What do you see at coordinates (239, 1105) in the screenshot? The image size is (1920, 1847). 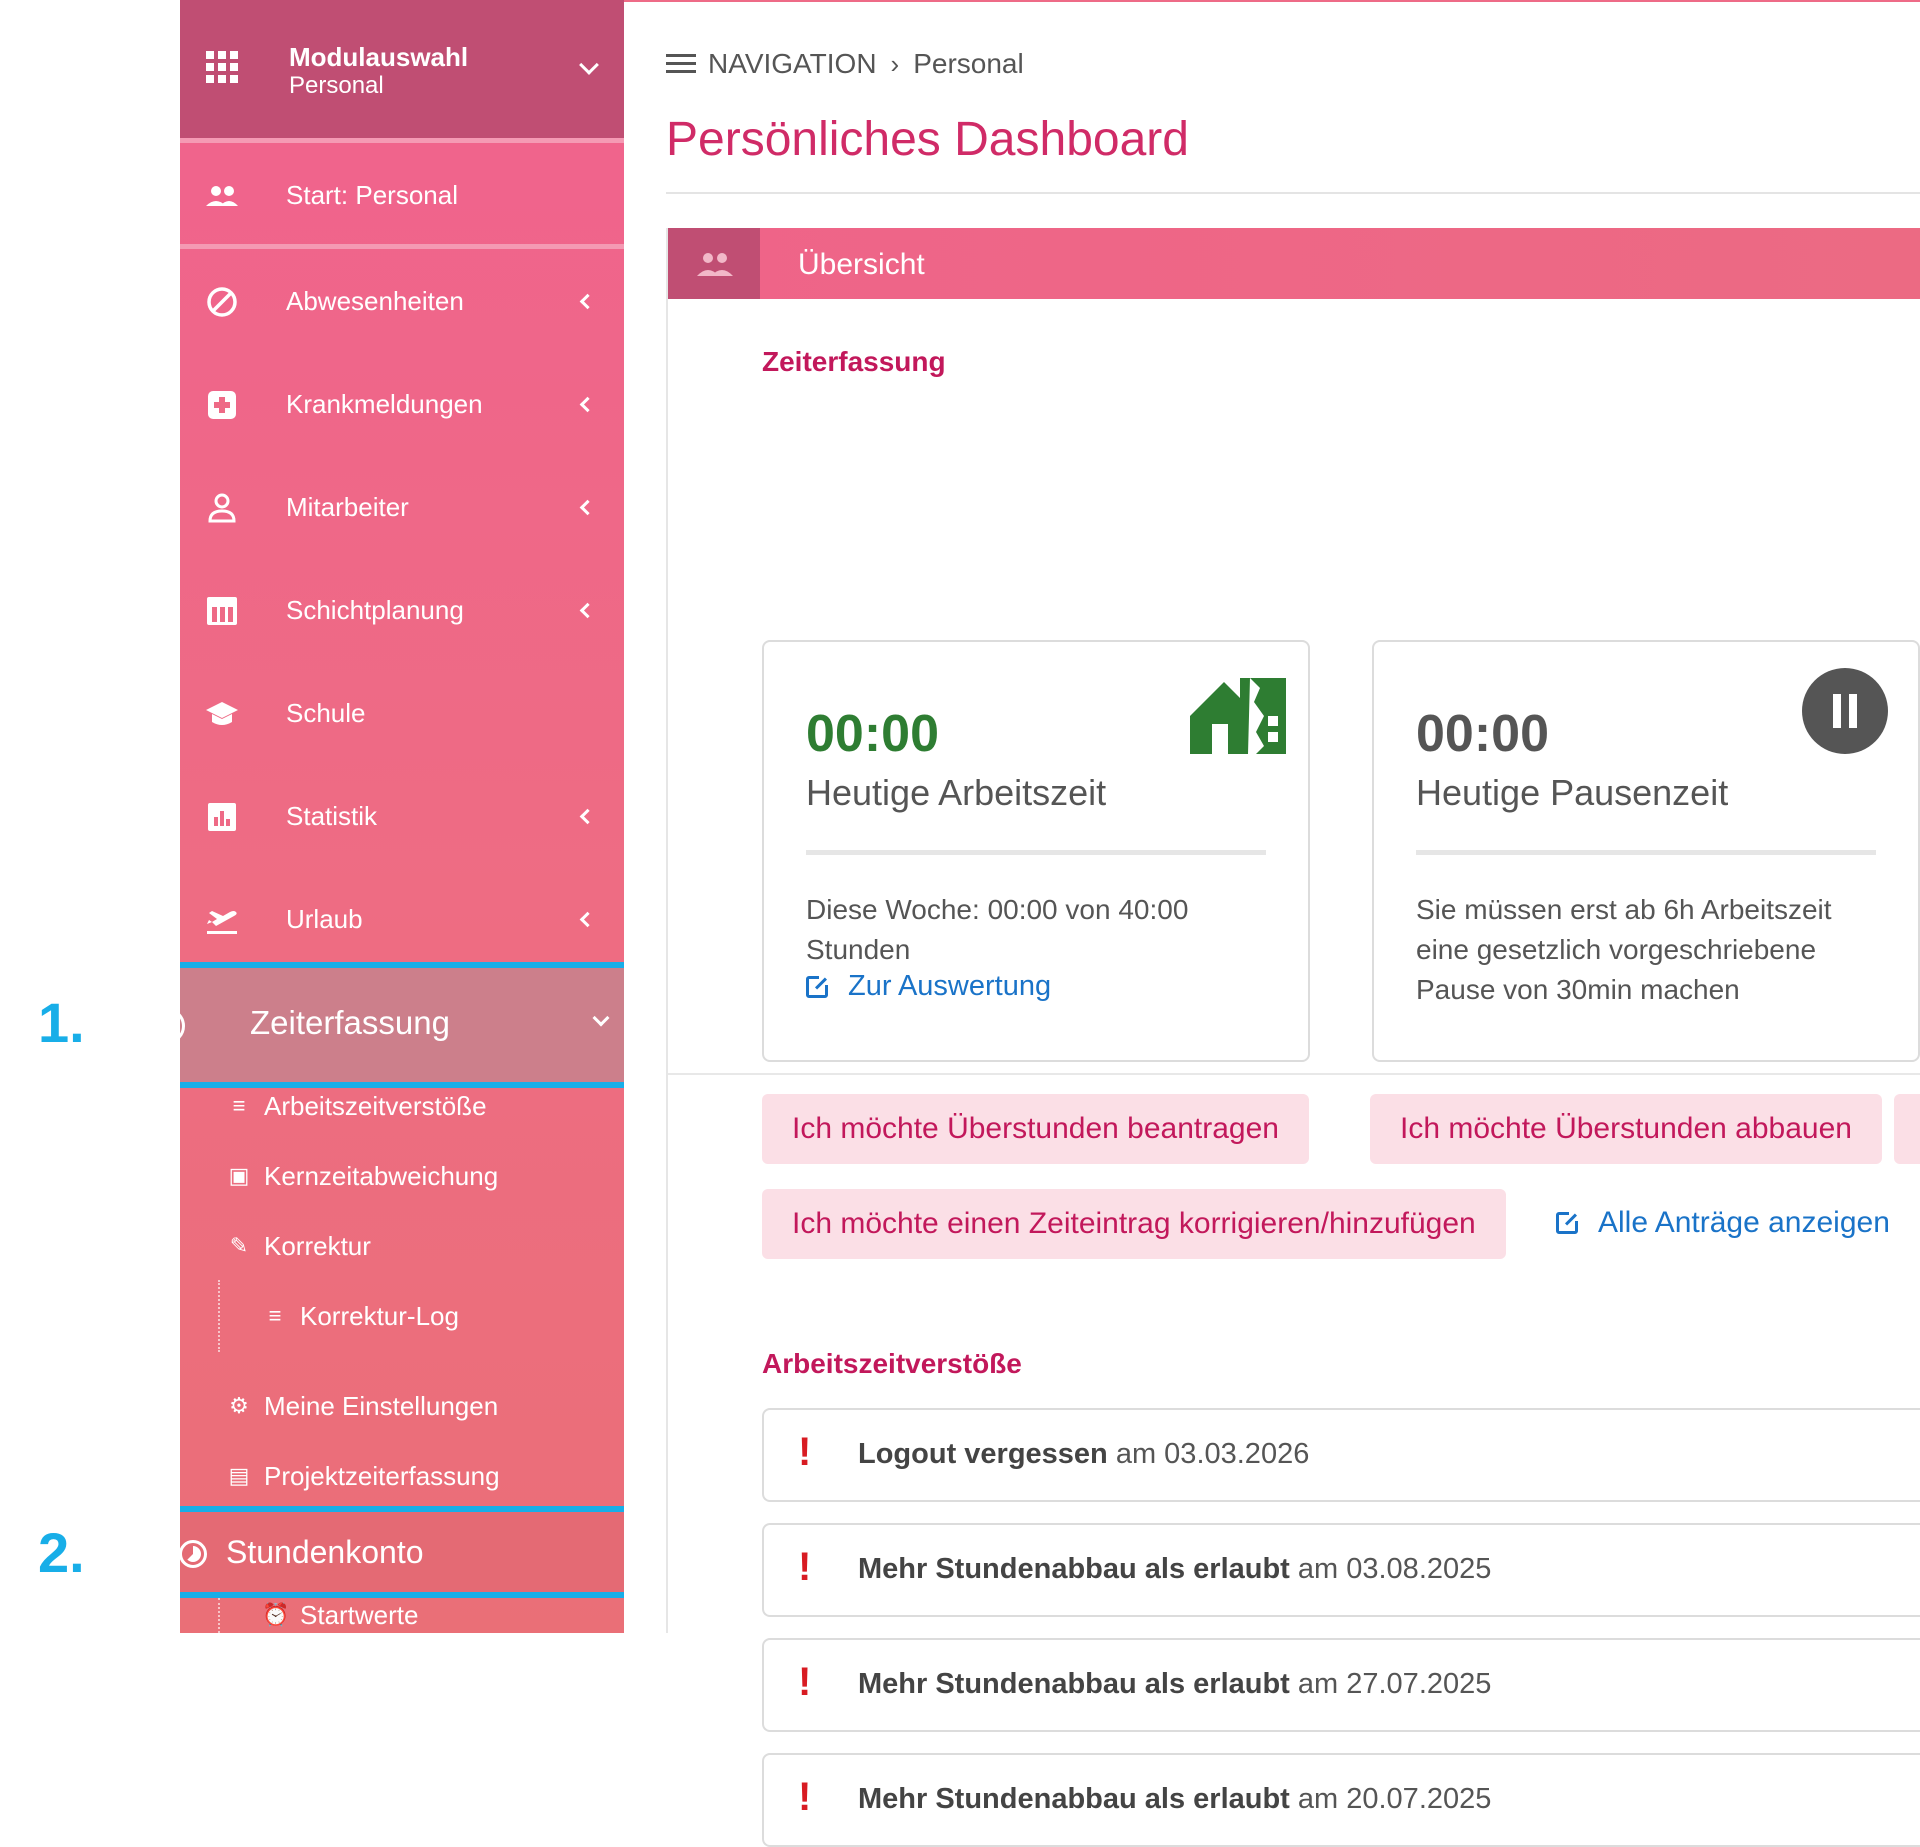 I see `list-icon: ≡` at bounding box center [239, 1105].